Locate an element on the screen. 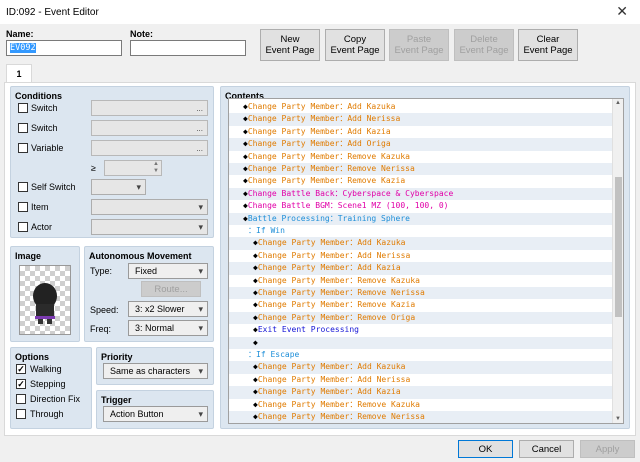 This screenshot has width=640, height=462. command-row: ：If Escape is located at coordinates (421, 355).